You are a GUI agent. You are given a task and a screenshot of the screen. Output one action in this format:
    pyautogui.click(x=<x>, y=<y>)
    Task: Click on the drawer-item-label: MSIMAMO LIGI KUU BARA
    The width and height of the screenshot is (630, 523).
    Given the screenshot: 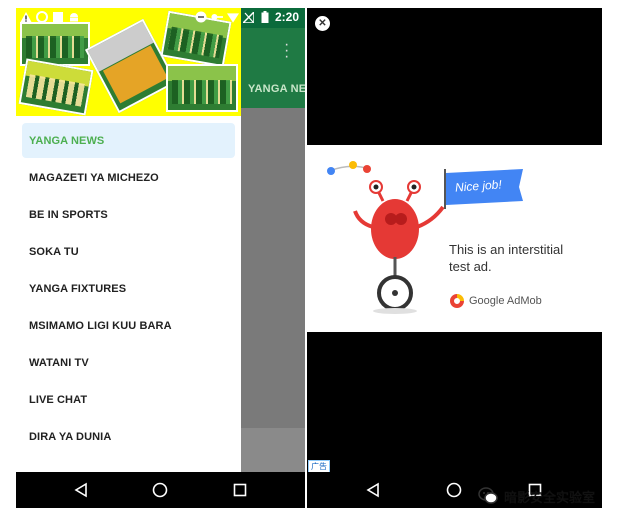 What is the action you would take?
    pyautogui.click(x=100, y=325)
    